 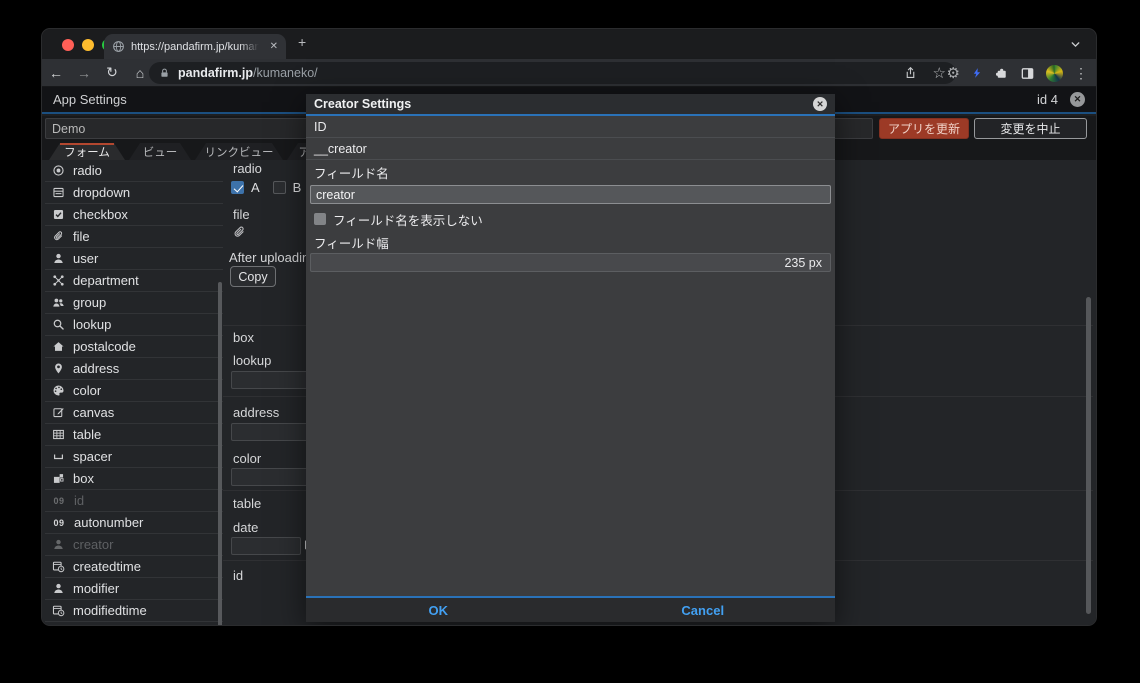 What do you see at coordinates (1077, 99) in the screenshot?
I see `close-app-settings-icon: ✕` at bounding box center [1077, 99].